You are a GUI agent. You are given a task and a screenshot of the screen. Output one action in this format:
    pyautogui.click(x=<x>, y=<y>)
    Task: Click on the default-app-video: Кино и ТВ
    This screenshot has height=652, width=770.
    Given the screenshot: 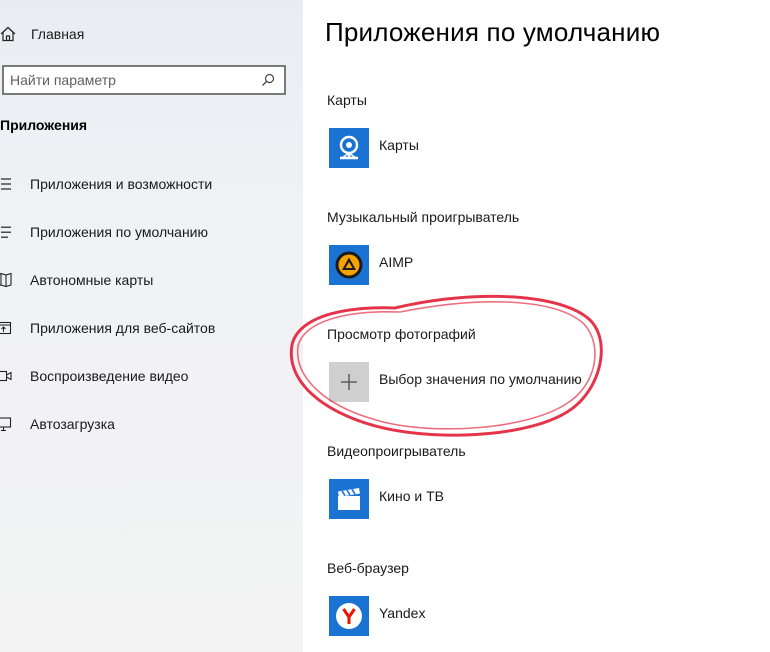 What is the action you would take?
    pyautogui.click(x=386, y=499)
    